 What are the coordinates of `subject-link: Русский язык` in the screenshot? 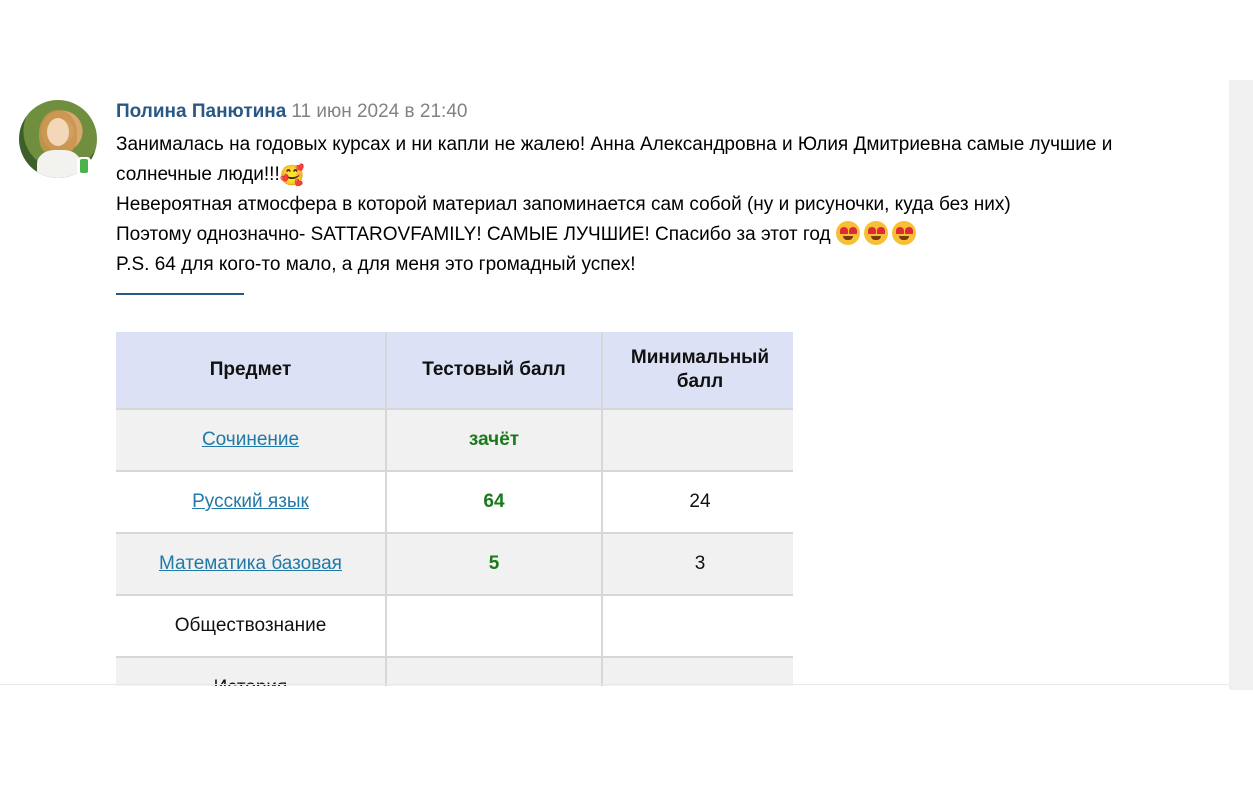 It's located at (250, 501).